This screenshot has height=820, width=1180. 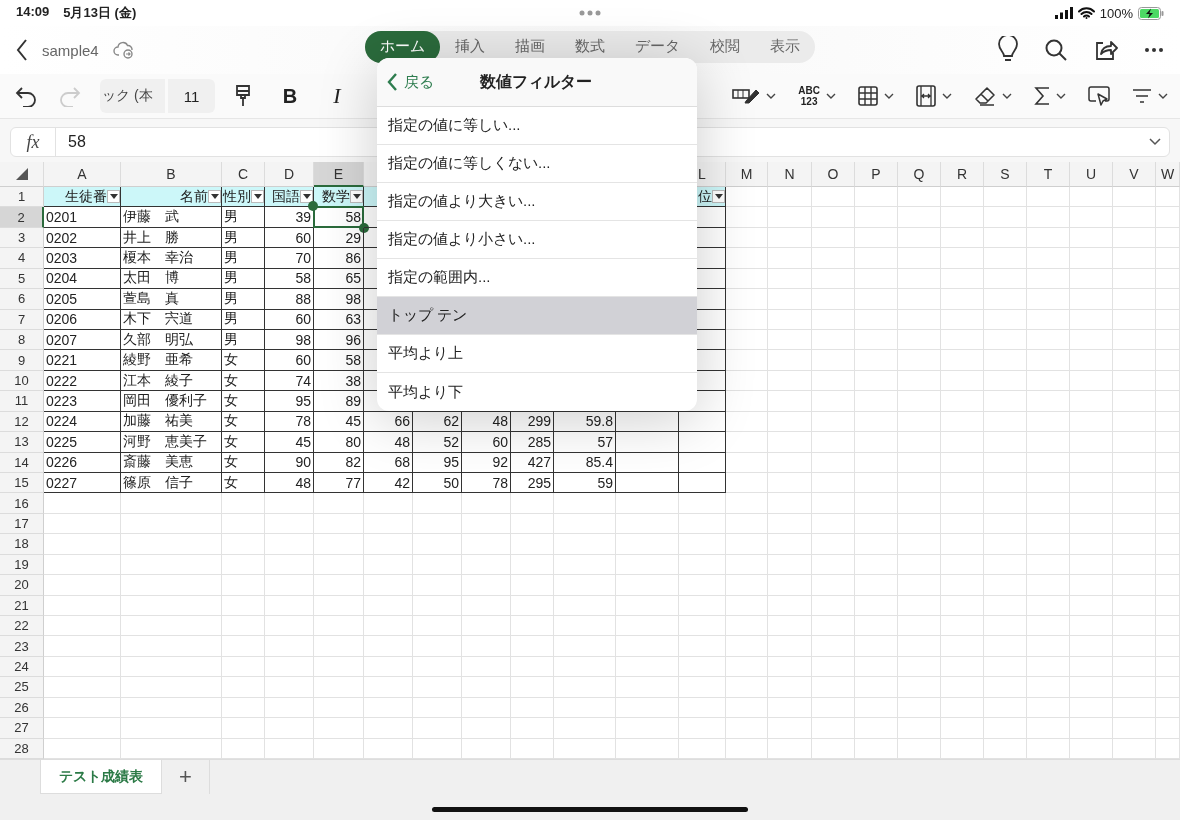 What do you see at coordinates (82, 442) in the screenshot?
I see `table-cell: 0225` at bounding box center [82, 442].